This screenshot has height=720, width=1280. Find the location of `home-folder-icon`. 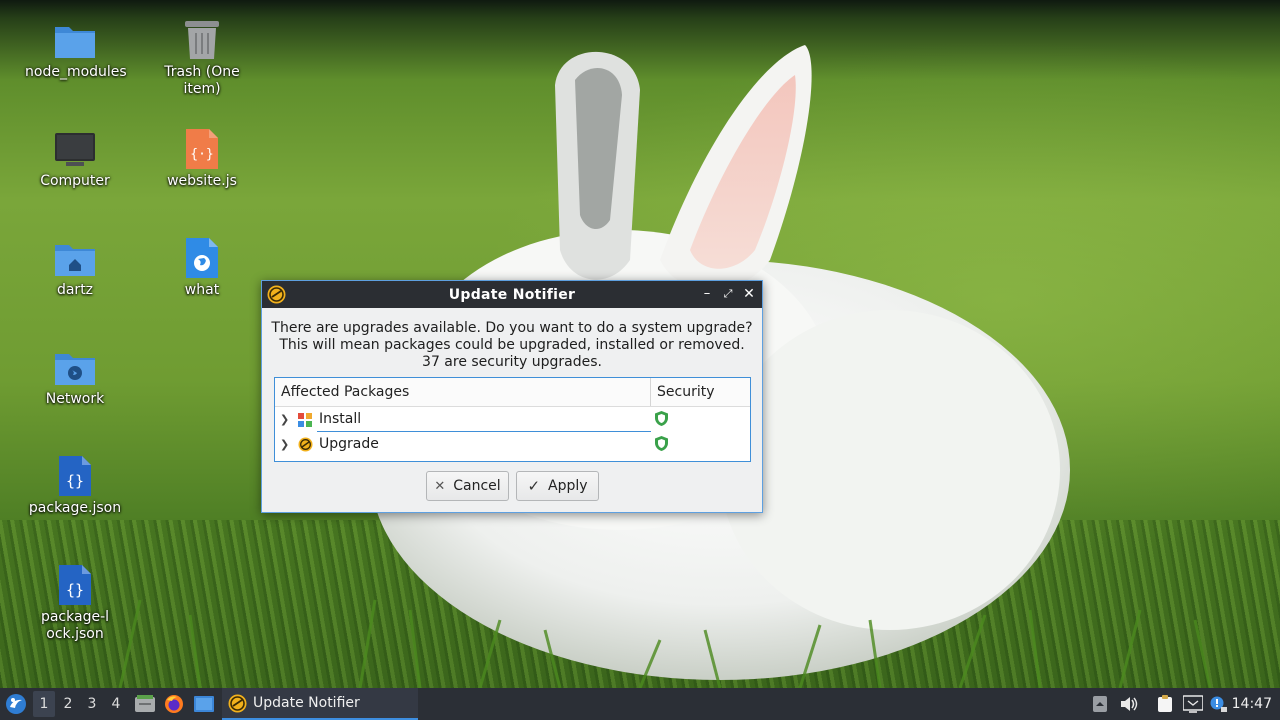

home-folder-icon is located at coordinates (75, 258).